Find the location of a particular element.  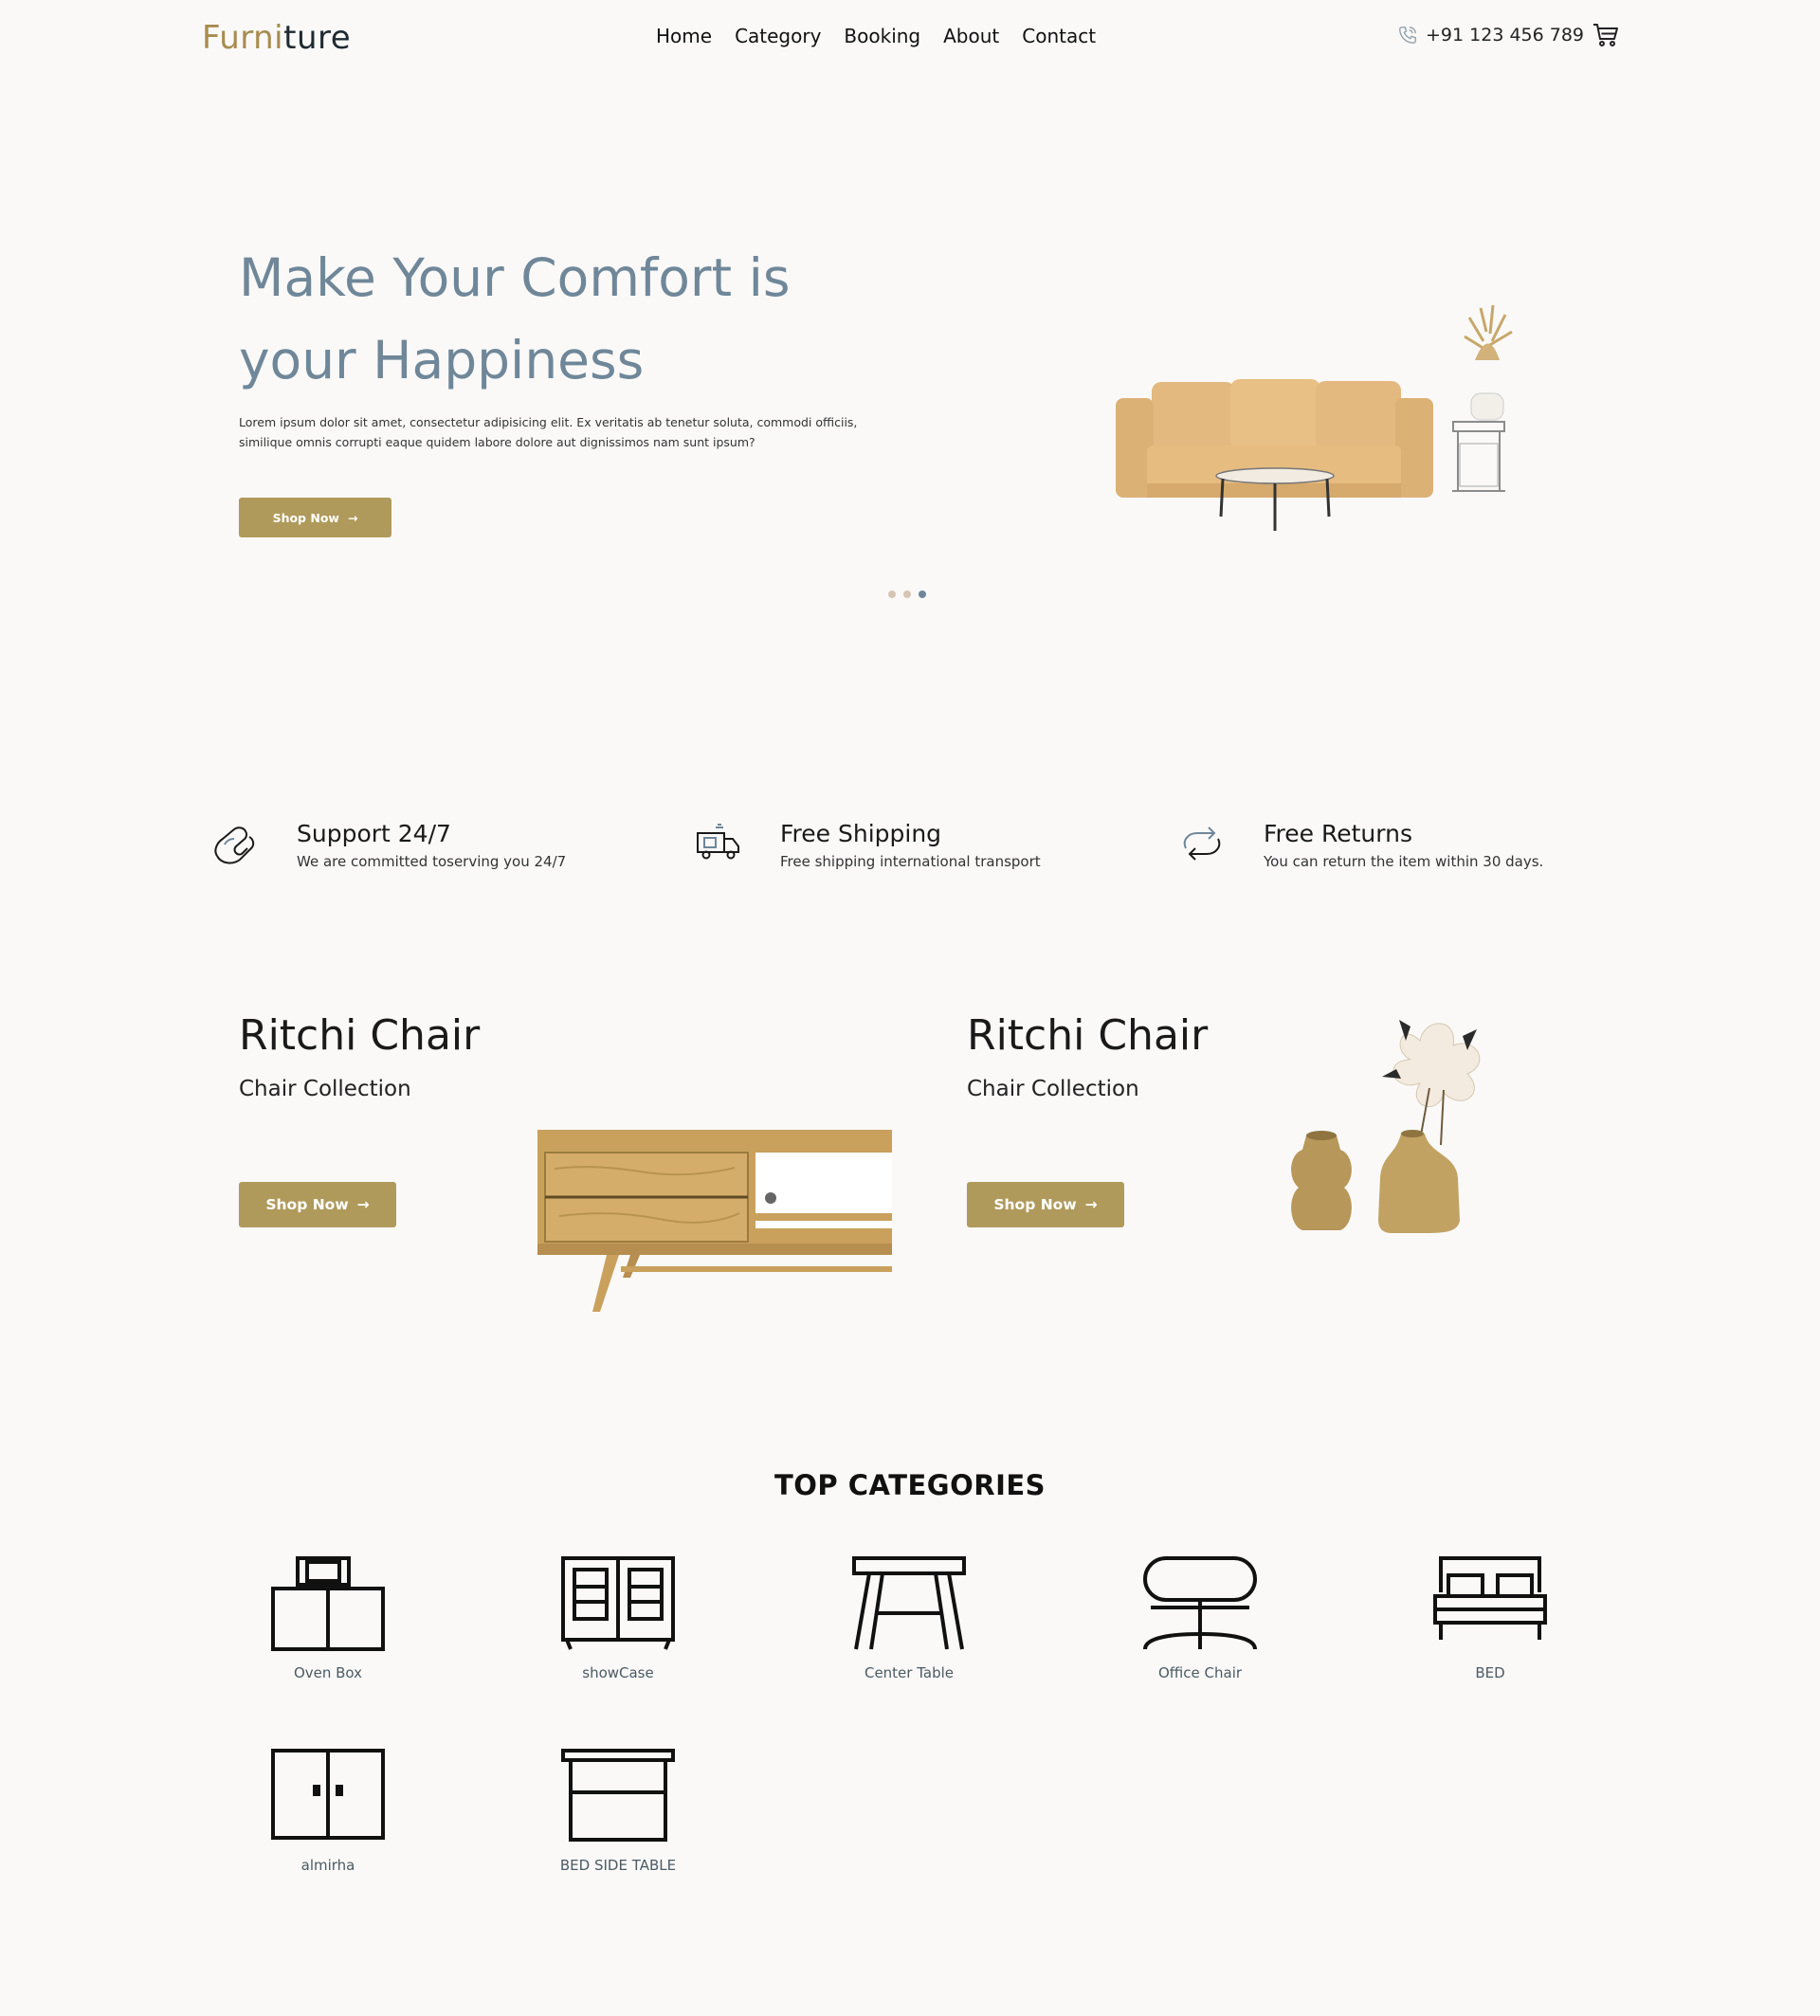

category-label: almirha is located at coordinates (327, 1865).